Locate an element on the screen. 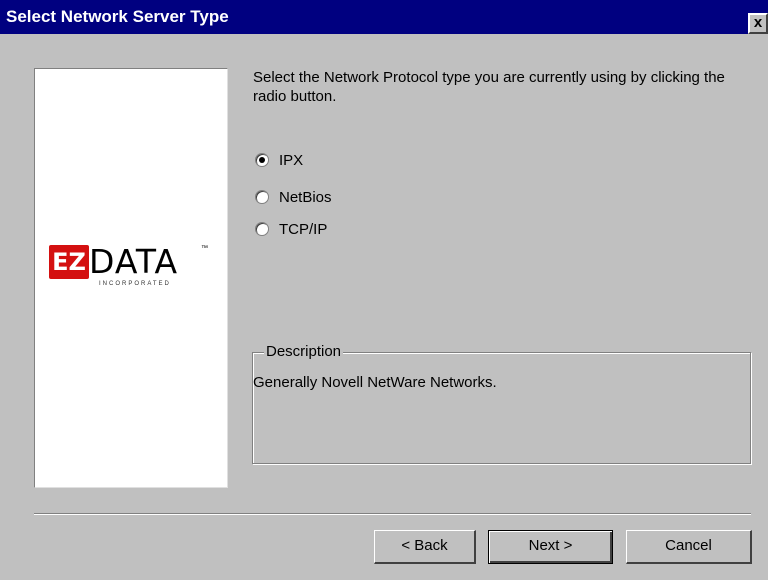 This screenshot has width=768, height=580. radio-ipx: IPX is located at coordinates (279, 160).